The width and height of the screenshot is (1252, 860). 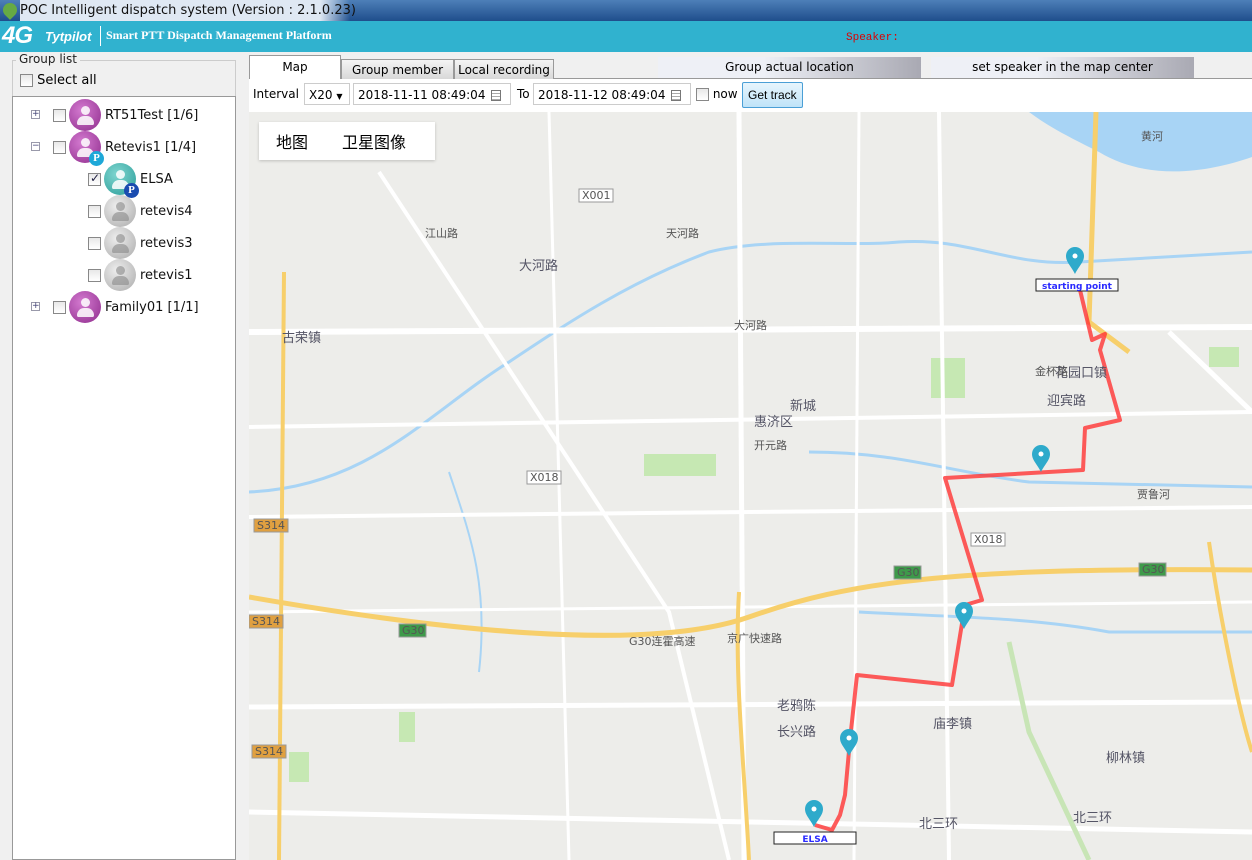 I want to click on map-type-satellite-button: 卫星图像, so click(x=374, y=141).